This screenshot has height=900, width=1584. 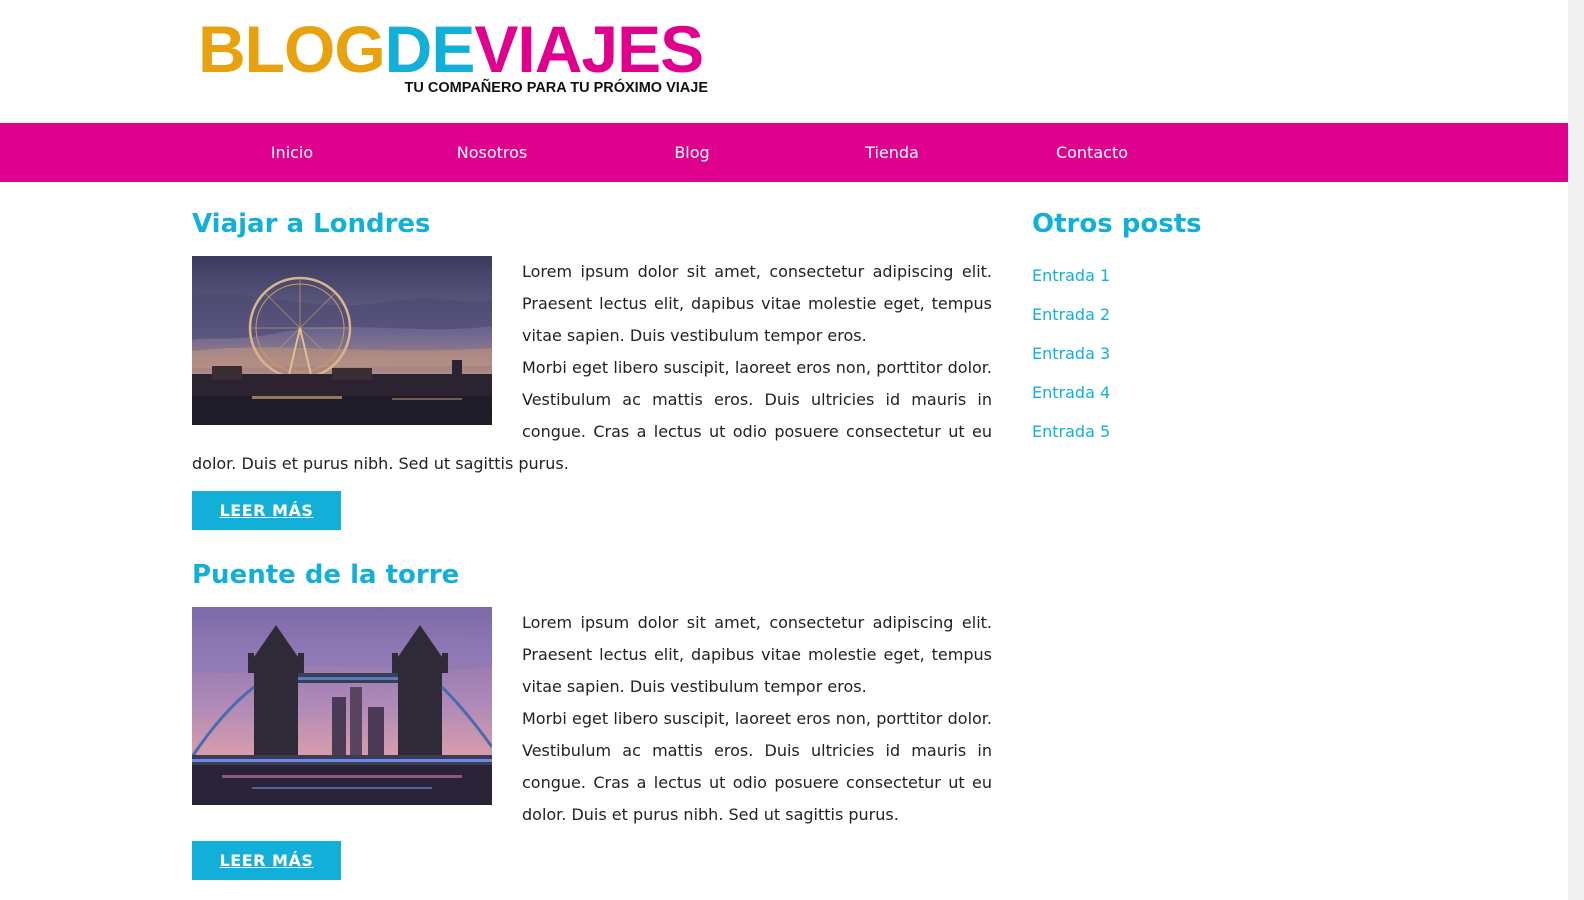 What do you see at coordinates (1576, 450) in the screenshot?
I see `vertical-scrollbar` at bounding box center [1576, 450].